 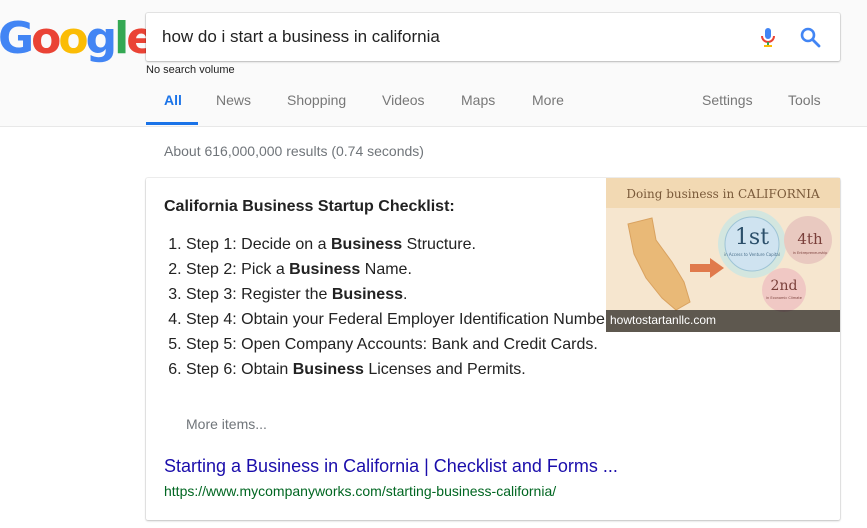 I want to click on tab-settings: Settings, so click(x=727, y=100).